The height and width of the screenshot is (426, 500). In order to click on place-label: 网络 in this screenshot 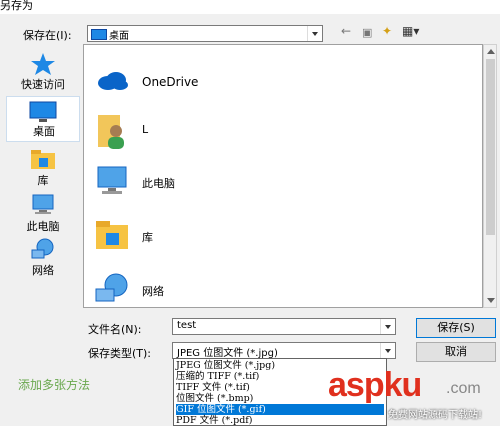, I will do `click(43, 270)`.